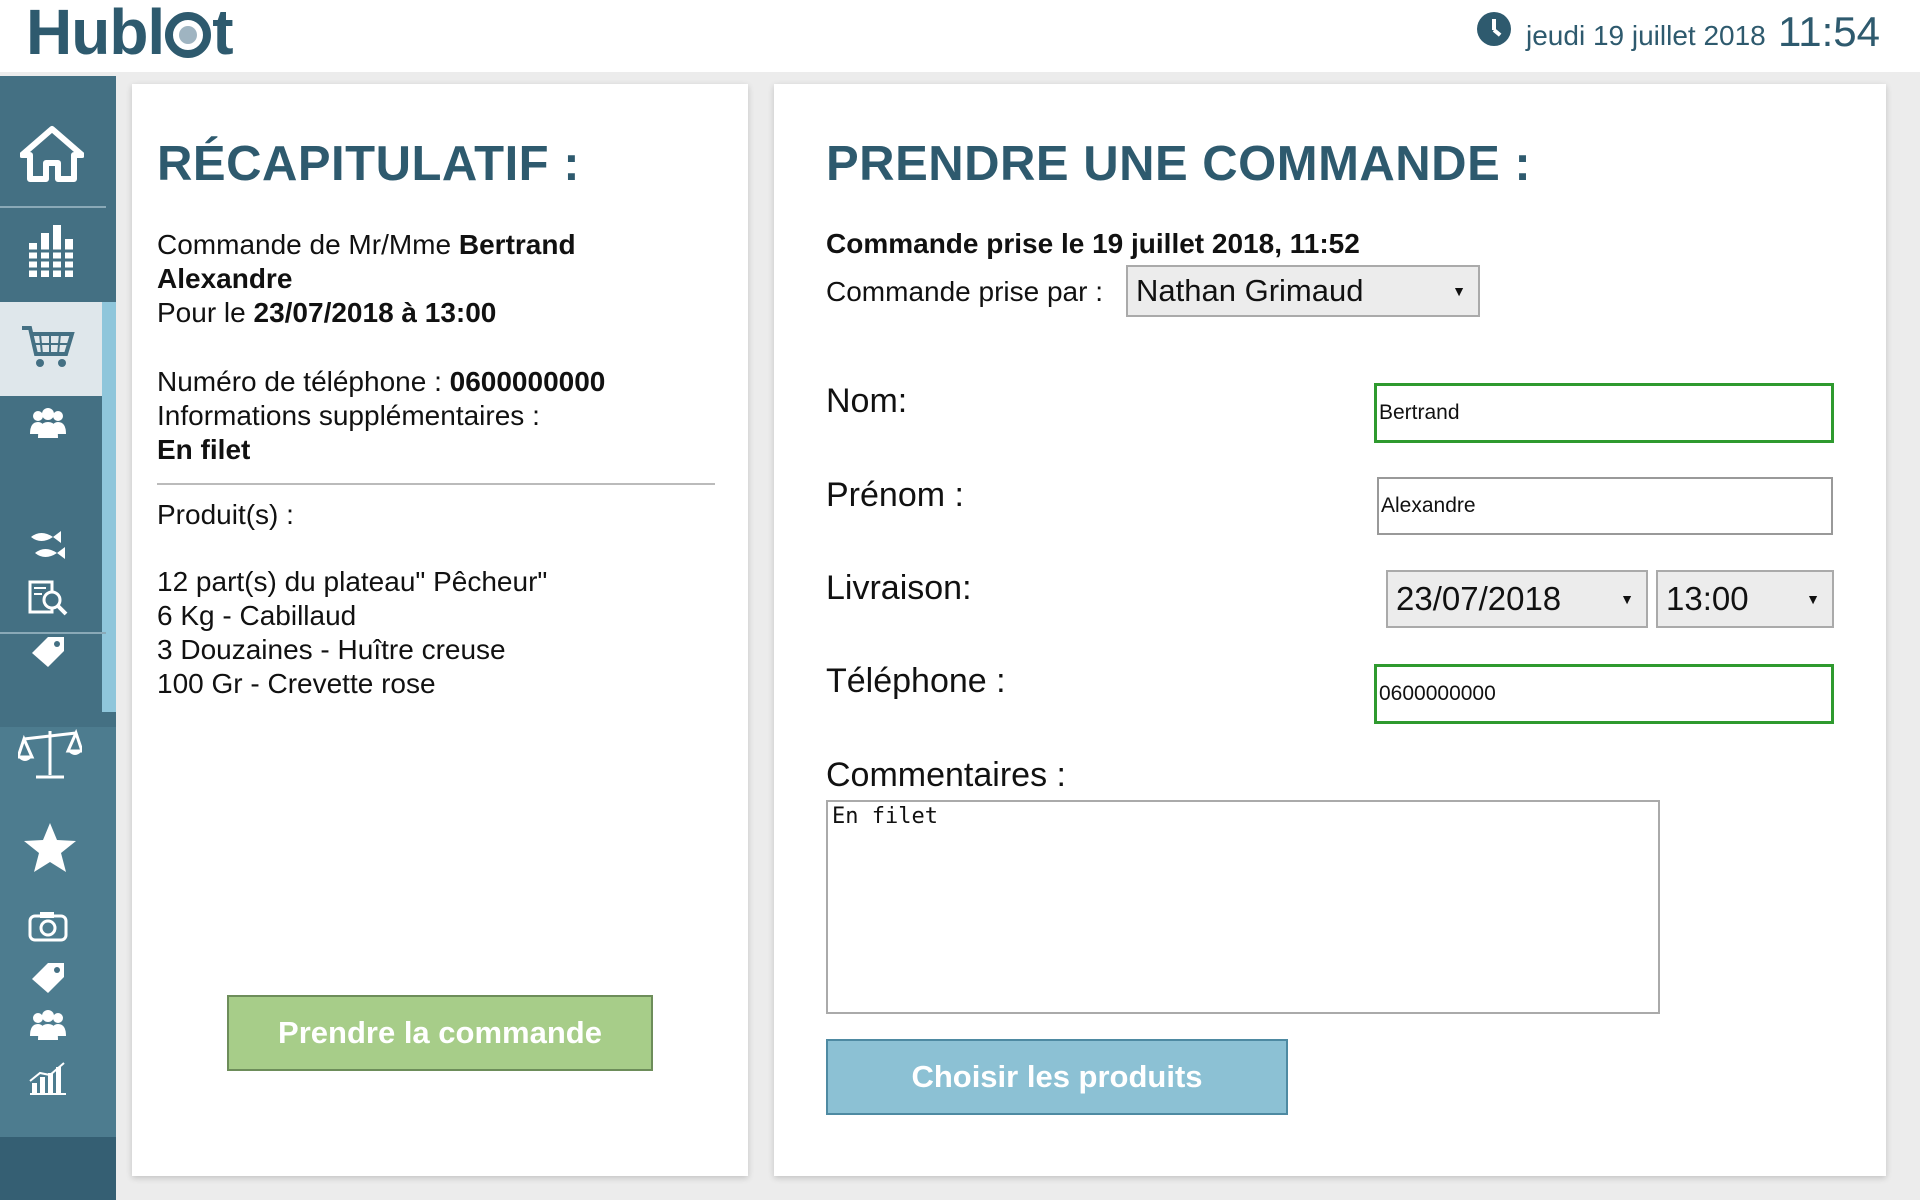 Image resolution: width=1920 pixels, height=1200 pixels. What do you see at coordinates (1604, 413) in the screenshot?
I see `nom-field: Bertrand` at bounding box center [1604, 413].